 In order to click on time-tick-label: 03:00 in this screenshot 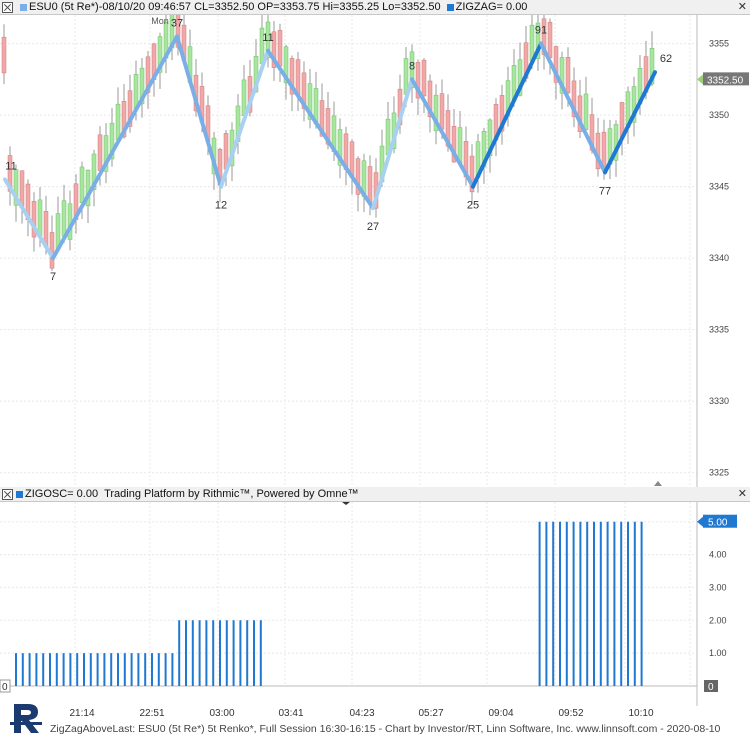, I will do `click(222, 713)`.